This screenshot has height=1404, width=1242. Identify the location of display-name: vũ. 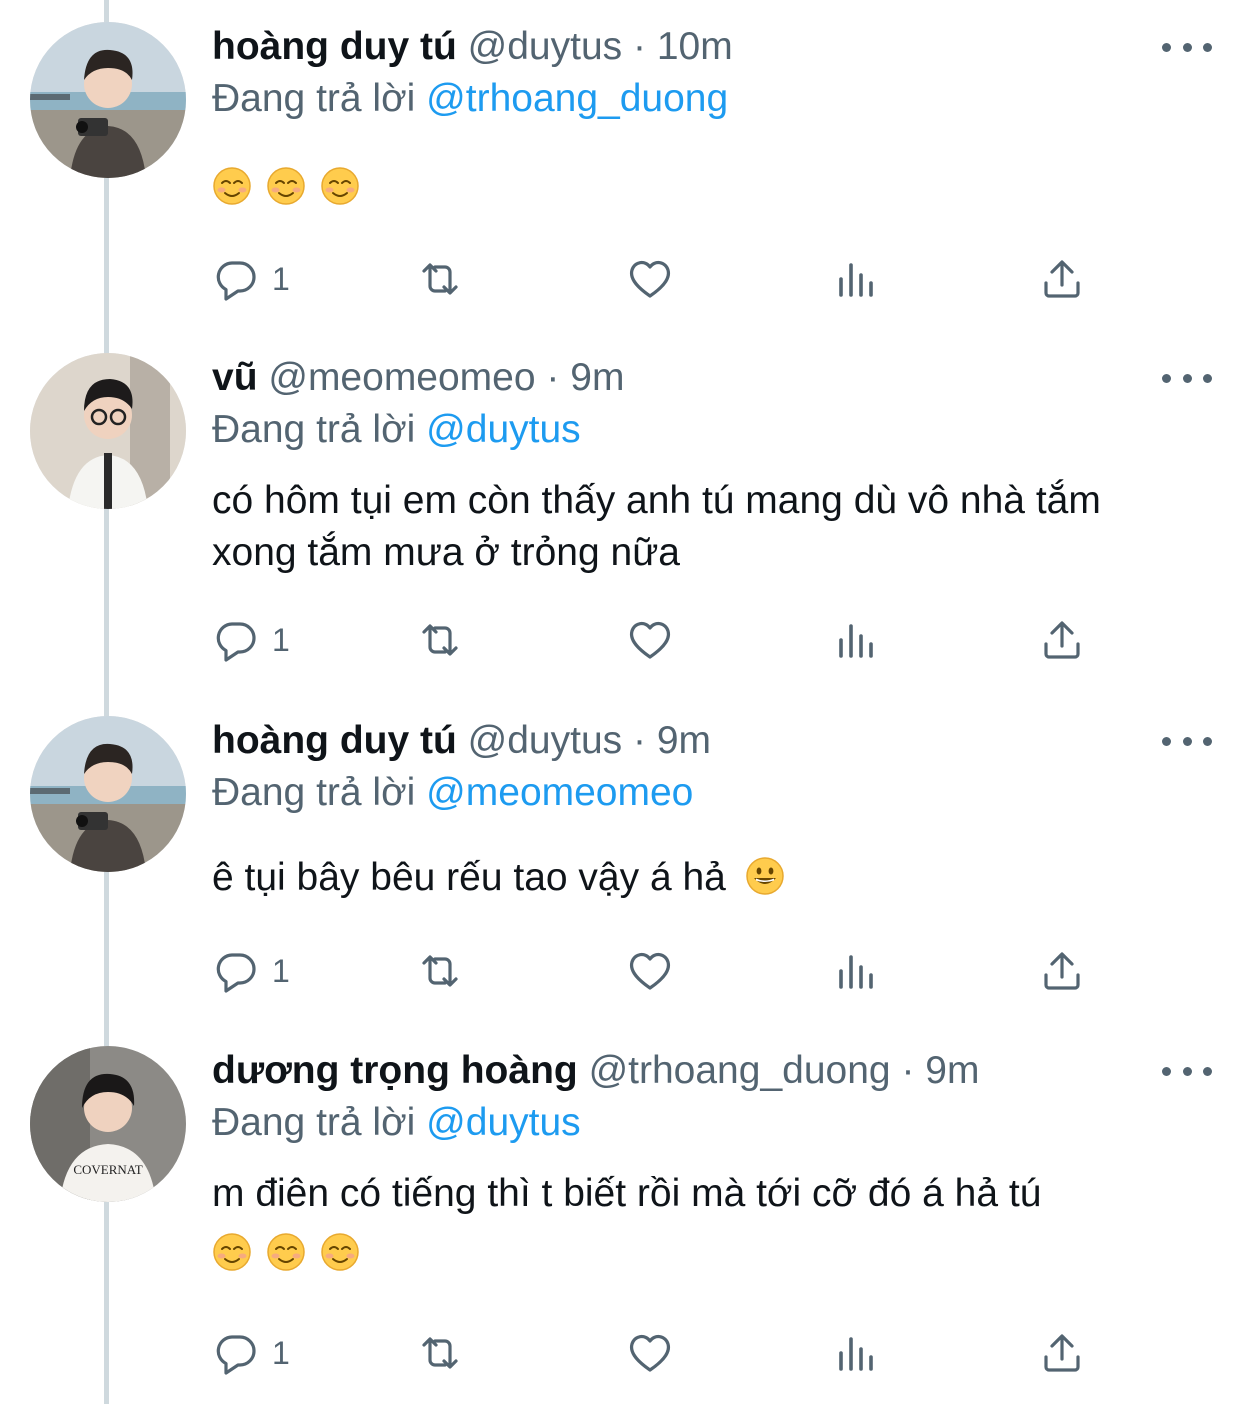
(235, 377).